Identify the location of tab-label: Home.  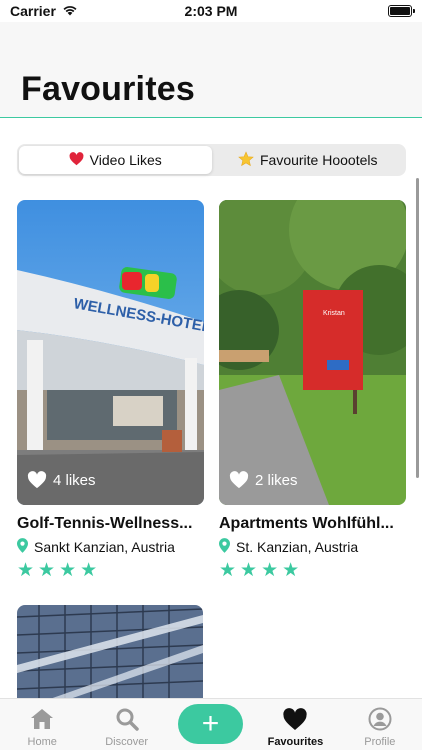
(42, 742).